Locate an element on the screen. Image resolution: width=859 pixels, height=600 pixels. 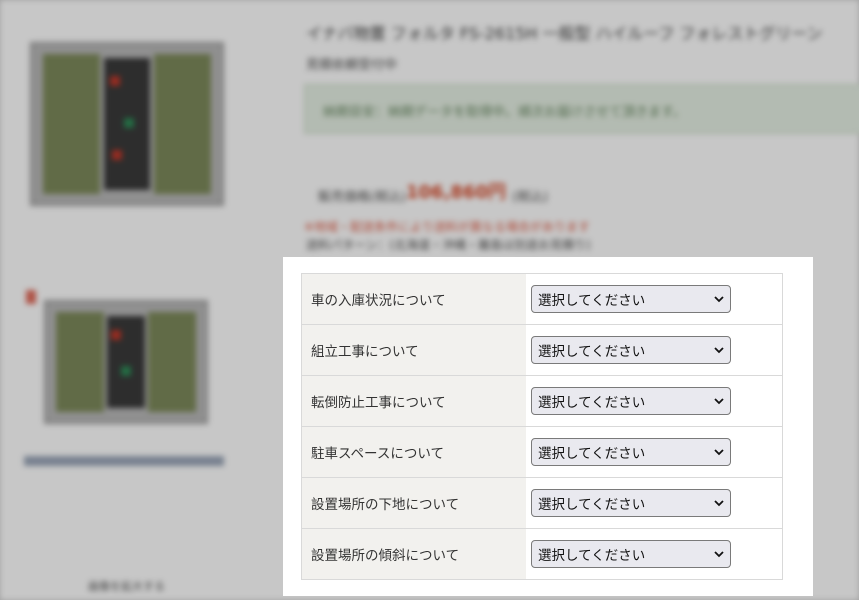
option-label: 組立工事について is located at coordinates (414, 350).